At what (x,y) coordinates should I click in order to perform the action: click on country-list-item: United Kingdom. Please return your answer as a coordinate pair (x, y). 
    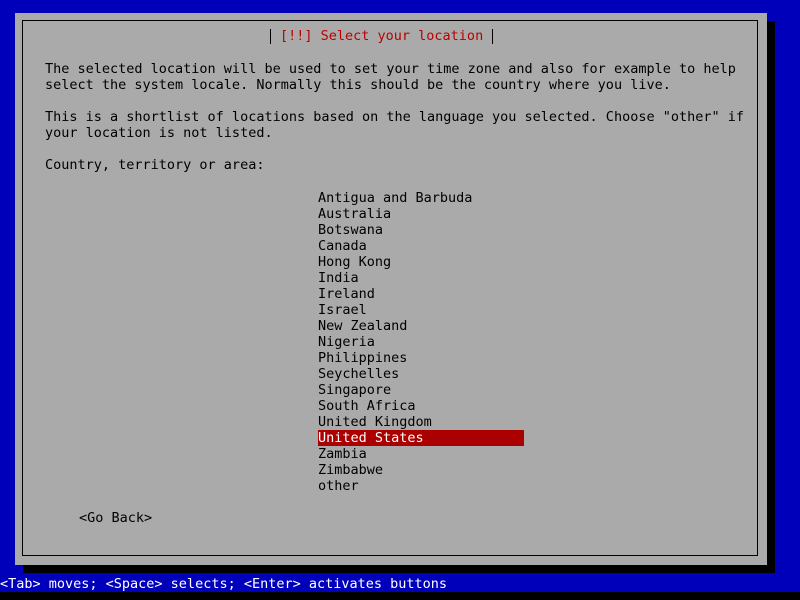
    Looking at the image, I should click on (375, 422).